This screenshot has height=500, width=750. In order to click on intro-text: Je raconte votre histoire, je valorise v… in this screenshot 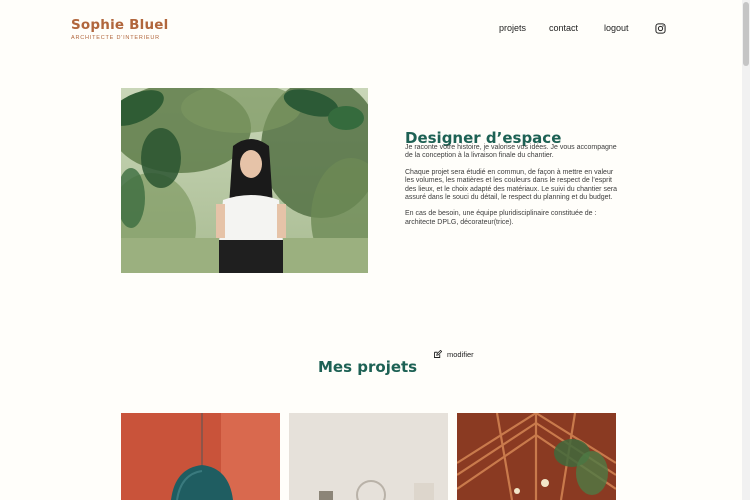, I will do `click(512, 189)`.